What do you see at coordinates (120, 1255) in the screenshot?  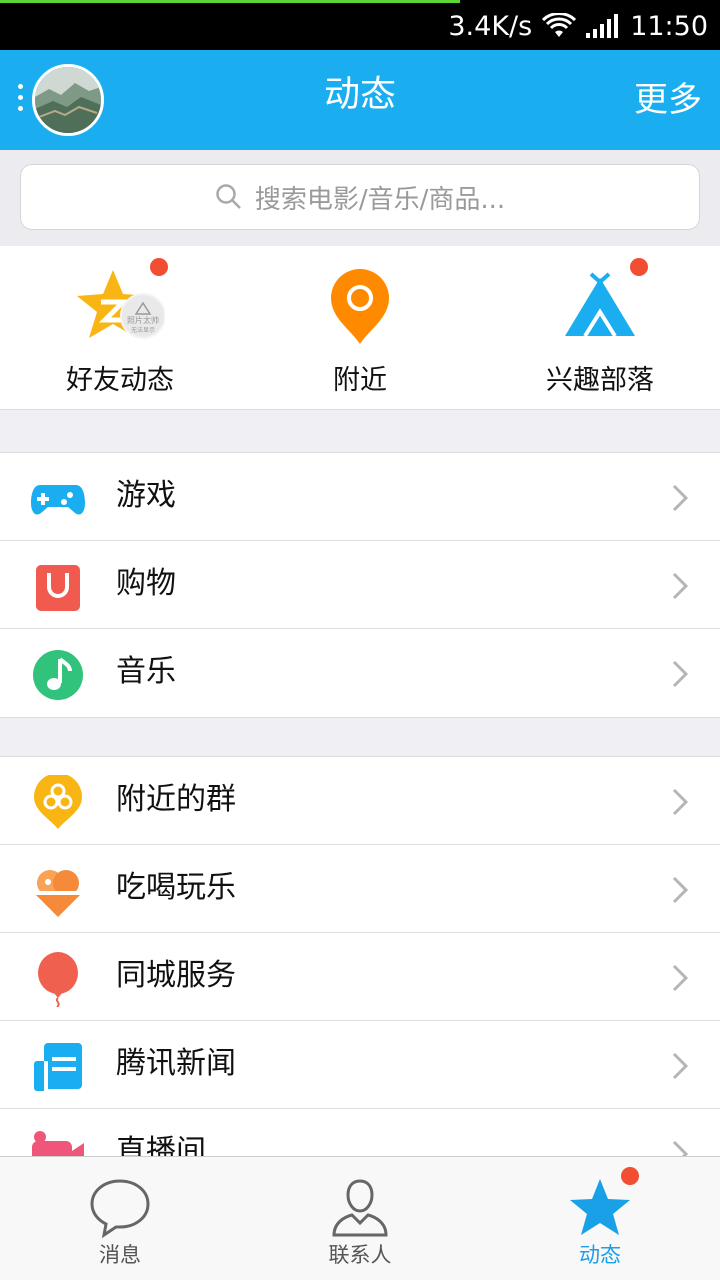 I see `tab-label: 消息` at bounding box center [120, 1255].